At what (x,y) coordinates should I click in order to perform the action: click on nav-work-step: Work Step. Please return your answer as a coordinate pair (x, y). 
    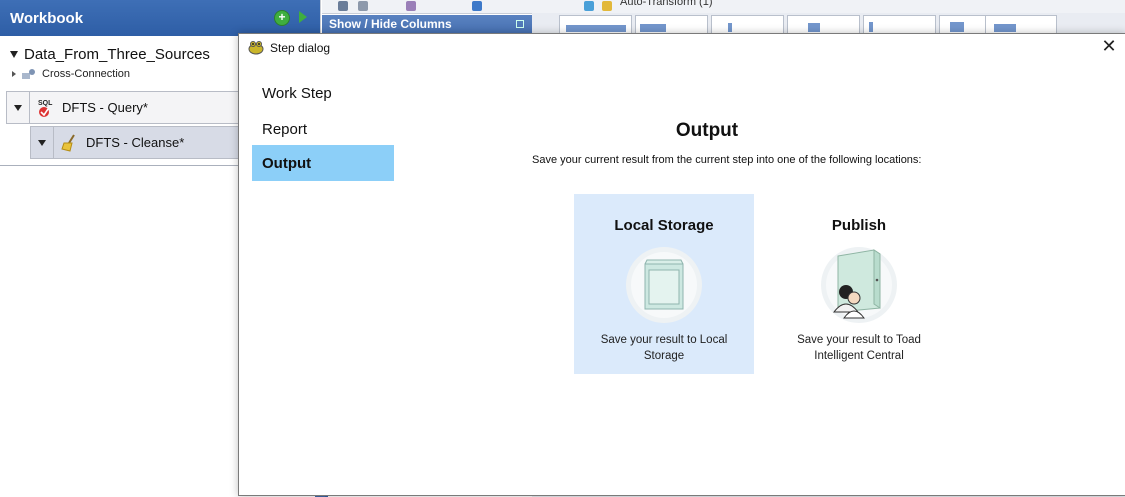
    Looking at the image, I should click on (323, 93).